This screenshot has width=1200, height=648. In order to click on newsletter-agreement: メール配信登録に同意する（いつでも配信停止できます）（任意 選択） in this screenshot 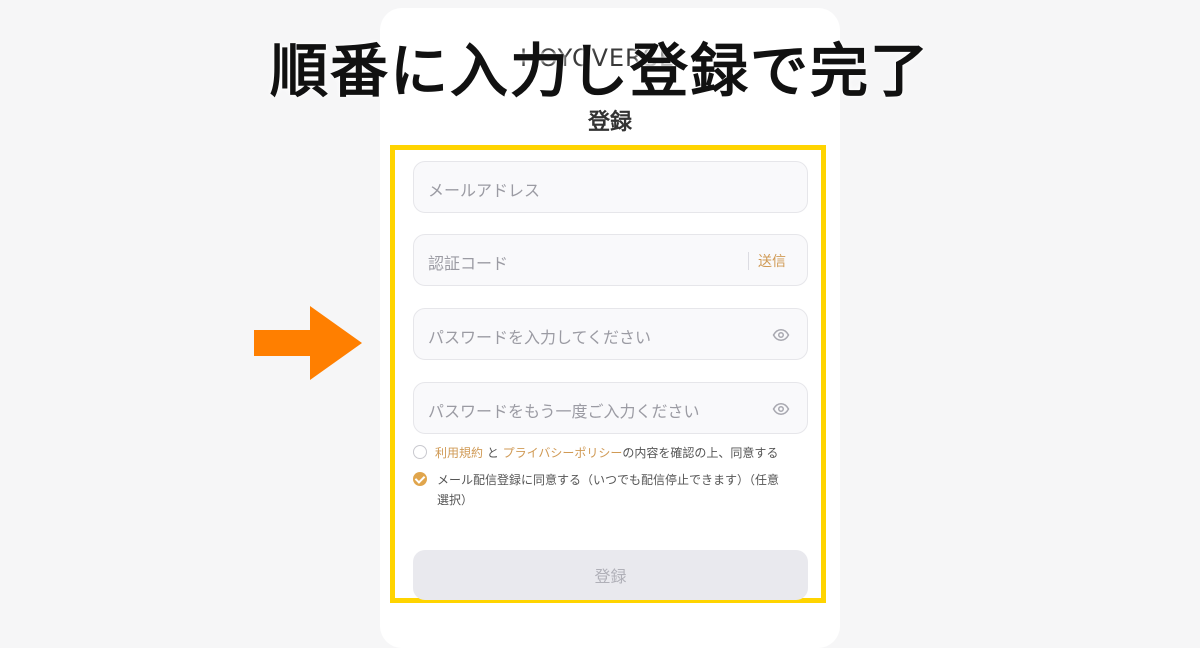, I will do `click(624, 490)`.